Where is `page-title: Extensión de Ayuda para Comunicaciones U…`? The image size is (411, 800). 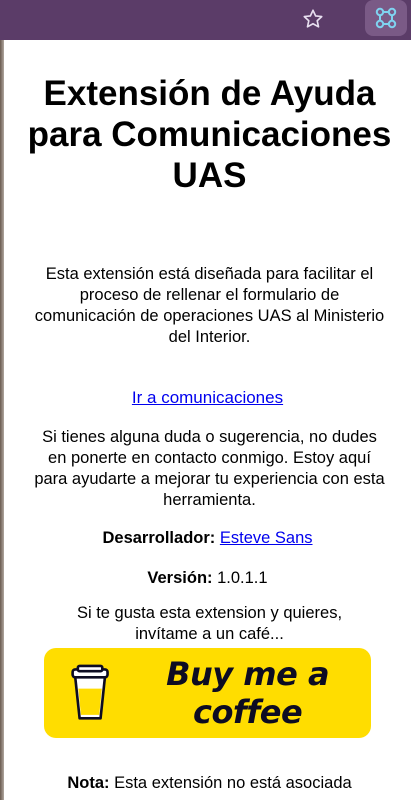
page-title: Extensión de Ayuda para Comunicaciones U… is located at coordinates (209, 134).